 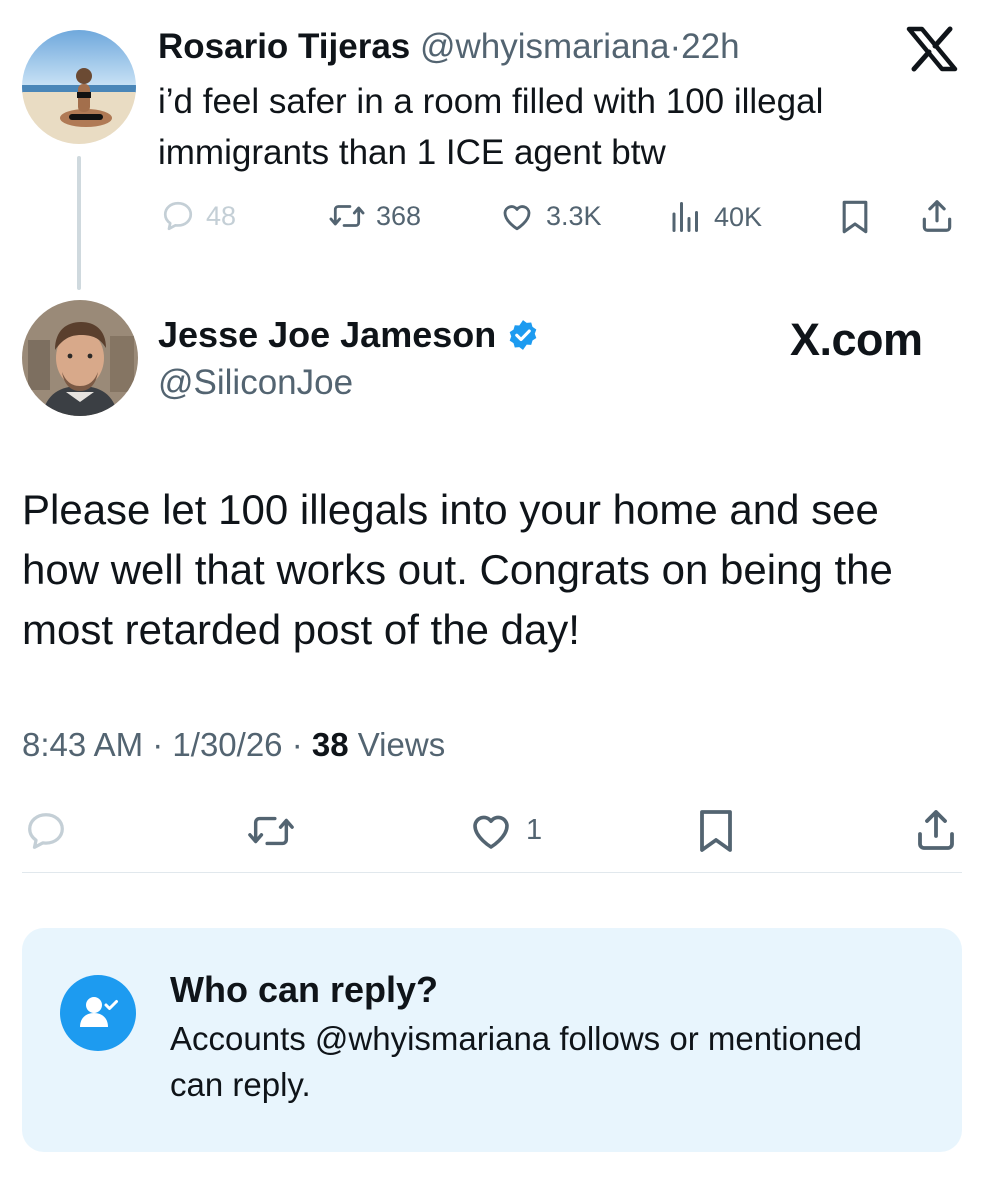 What do you see at coordinates (255, 383) in the screenshot?
I see `reply-author-handle: @SiliconJoe` at bounding box center [255, 383].